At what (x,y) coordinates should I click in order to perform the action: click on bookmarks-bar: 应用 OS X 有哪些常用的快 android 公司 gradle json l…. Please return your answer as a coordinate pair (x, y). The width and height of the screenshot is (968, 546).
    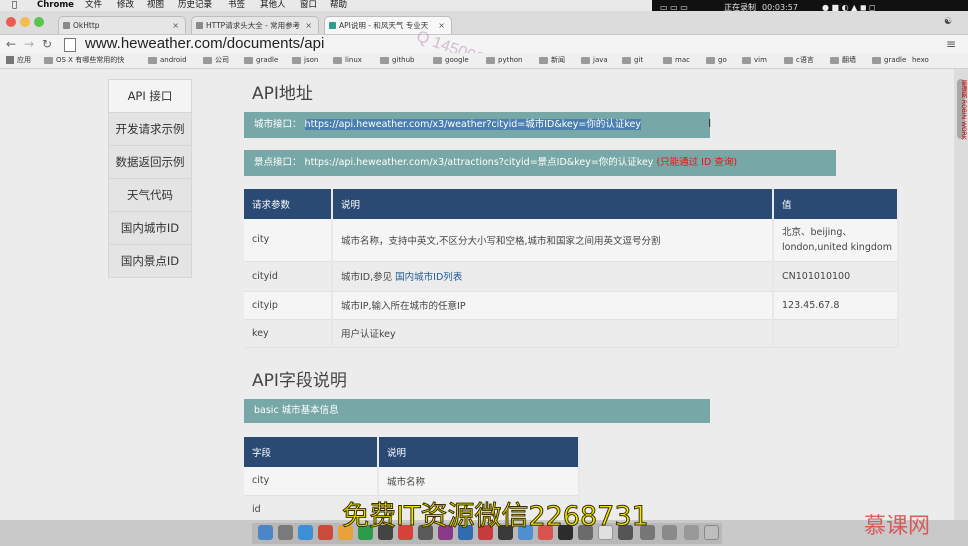
    Looking at the image, I should click on (484, 61).